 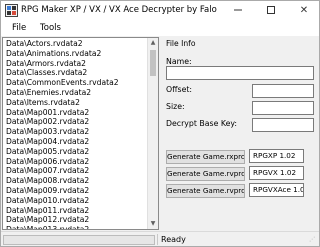 What do you see at coordinates (75, 54) in the screenshot?
I see `file-list-item: Data\Animations.rvdata2` at bounding box center [75, 54].